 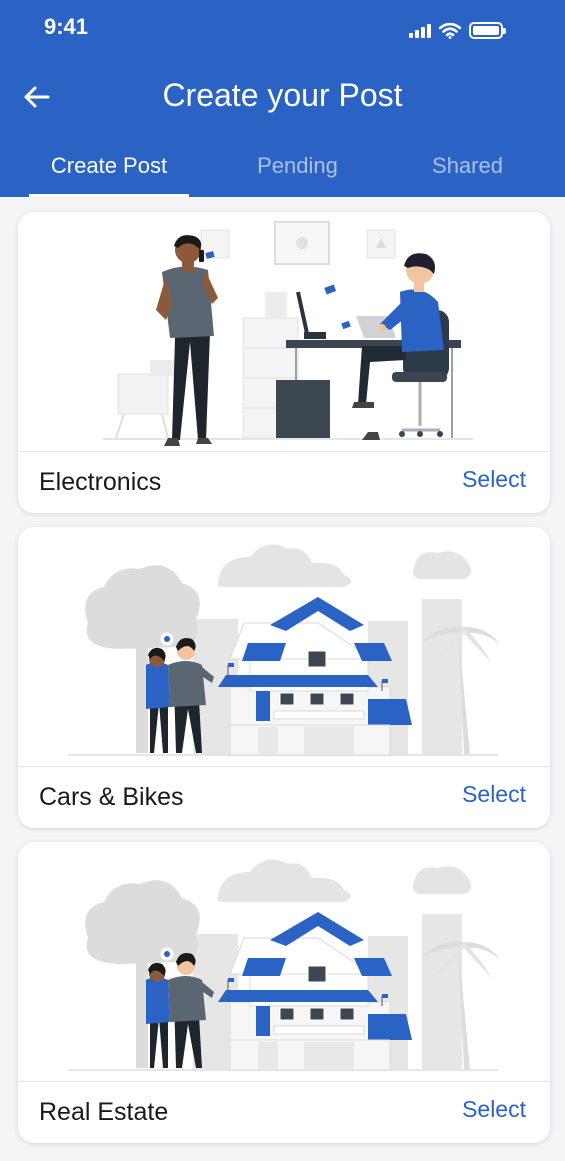 I want to click on category-name: Electronics, so click(x=100, y=482).